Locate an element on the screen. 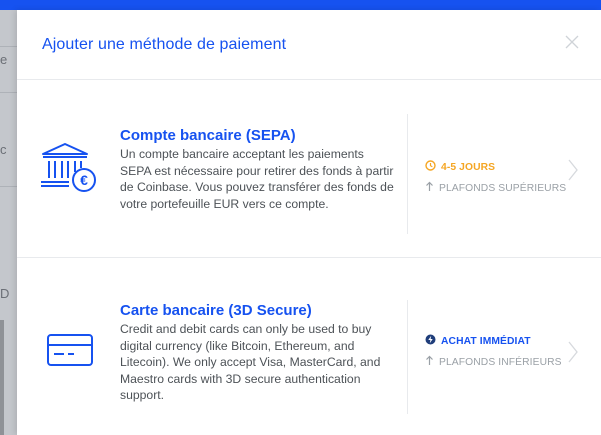 The width and height of the screenshot is (601, 435). clock-icon is located at coordinates (430, 167).